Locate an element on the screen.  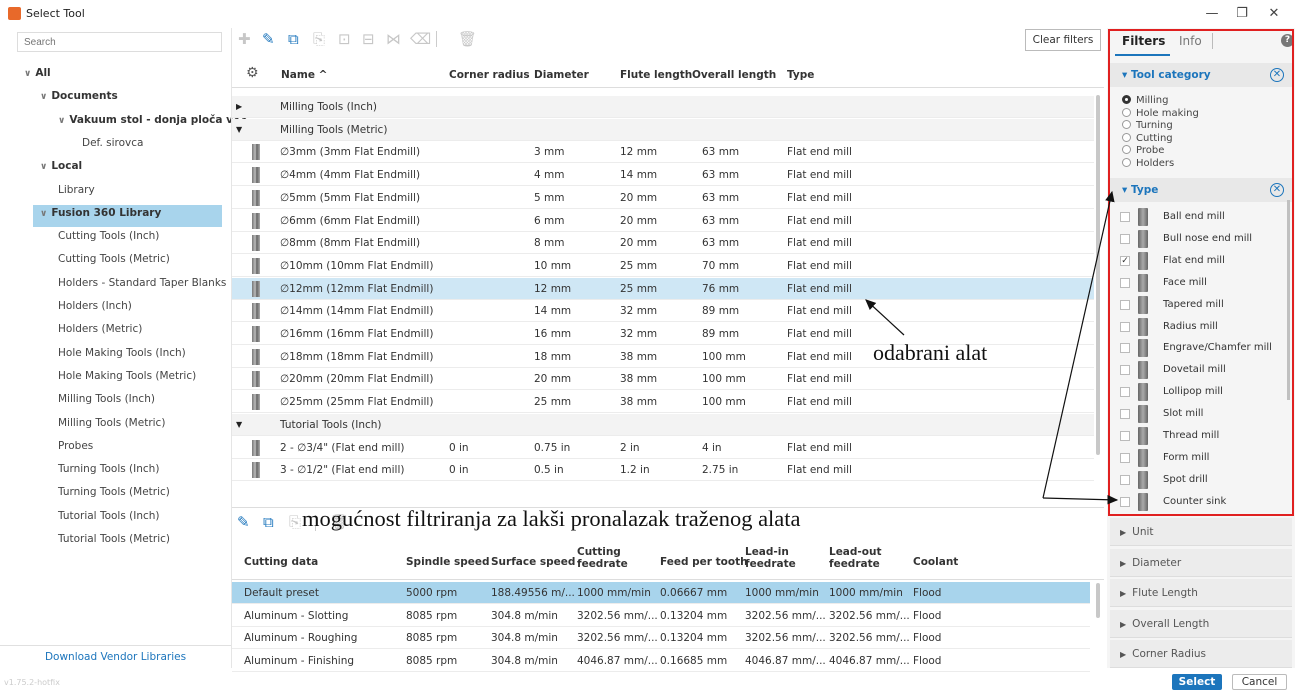
annotation-arrows is located at coordinates (992, 347).